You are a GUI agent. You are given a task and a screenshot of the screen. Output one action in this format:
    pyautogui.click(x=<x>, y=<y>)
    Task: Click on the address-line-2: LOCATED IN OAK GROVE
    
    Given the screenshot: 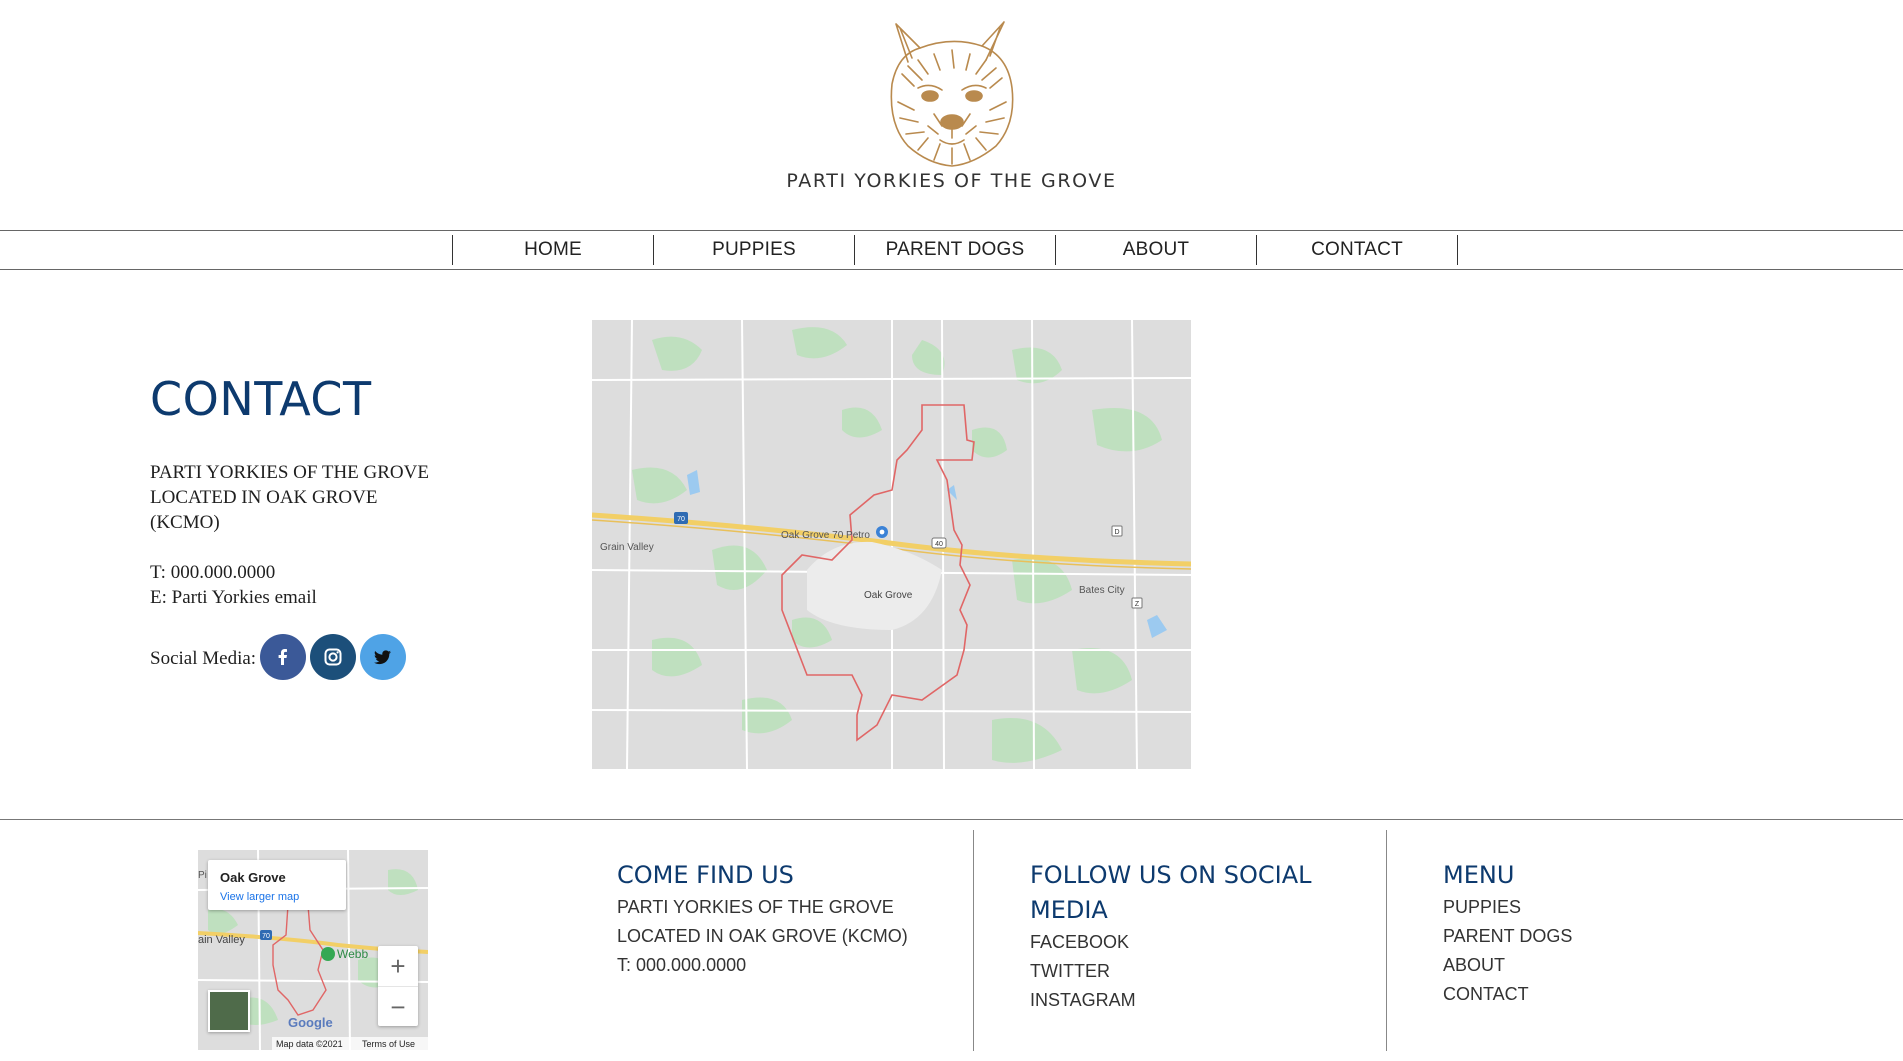 What is the action you would take?
    pyautogui.click(x=264, y=497)
    